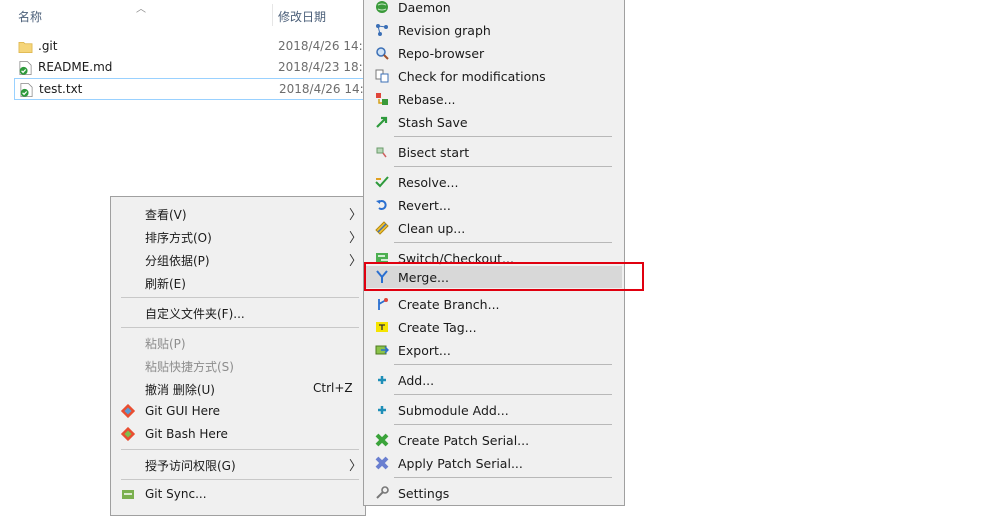 This screenshot has height=516, width=1000. Describe the element at coordinates (238, 411) in the screenshot. I see `menu-item-git-gui: Git GUI Here` at that location.